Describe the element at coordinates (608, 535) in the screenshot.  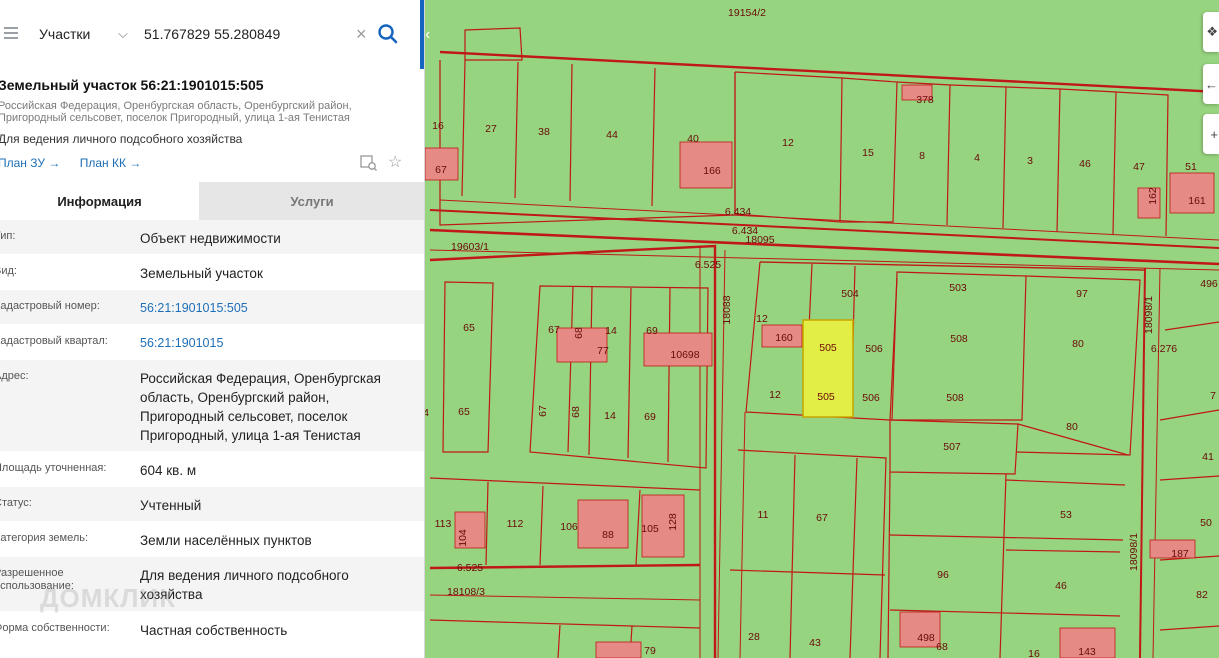
I see `map-label: 88` at that location.